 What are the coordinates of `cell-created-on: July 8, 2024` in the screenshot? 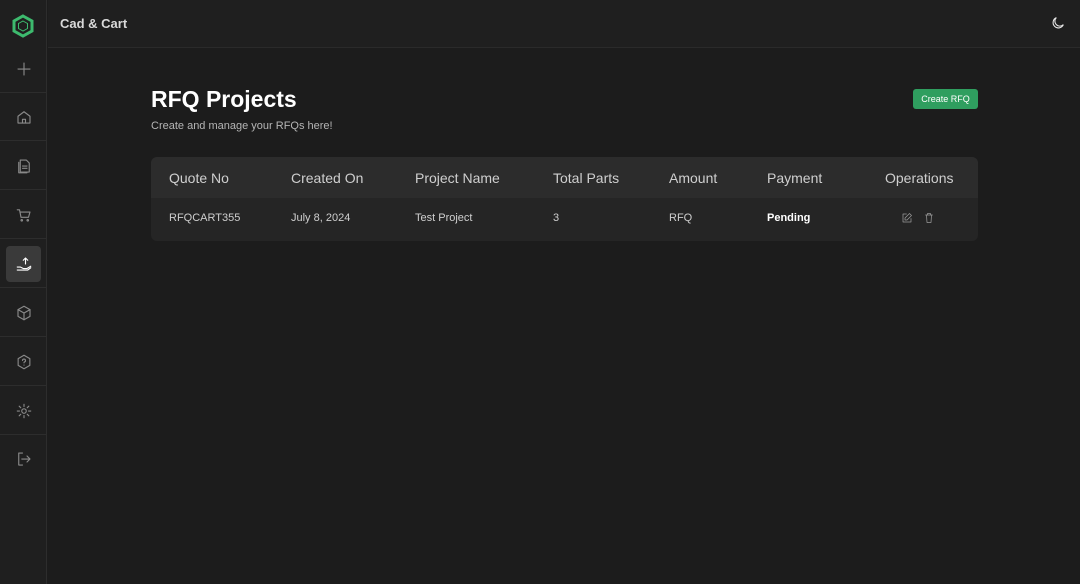 It's located at (321, 218).